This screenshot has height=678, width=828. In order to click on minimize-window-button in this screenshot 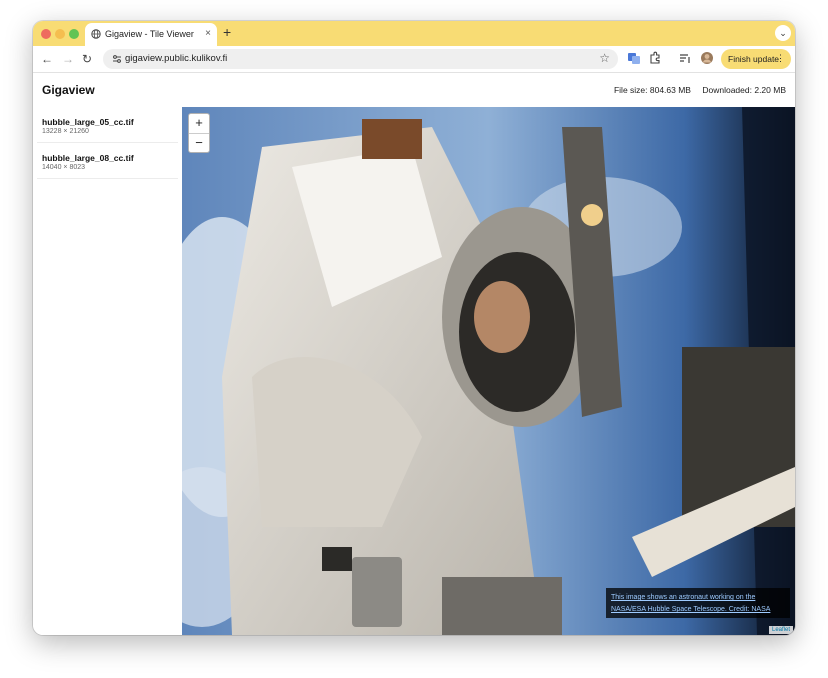, I will do `click(60, 34)`.